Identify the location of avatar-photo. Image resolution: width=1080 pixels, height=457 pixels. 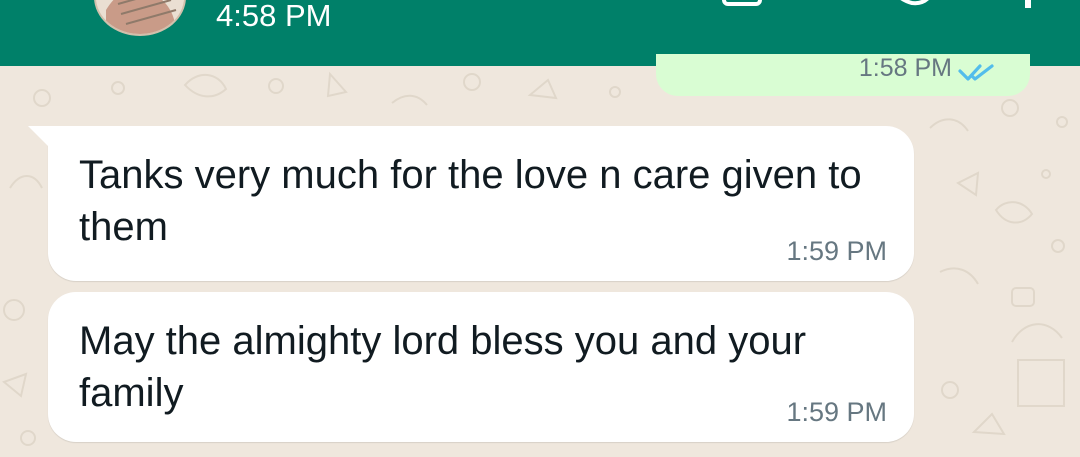
(140, 17).